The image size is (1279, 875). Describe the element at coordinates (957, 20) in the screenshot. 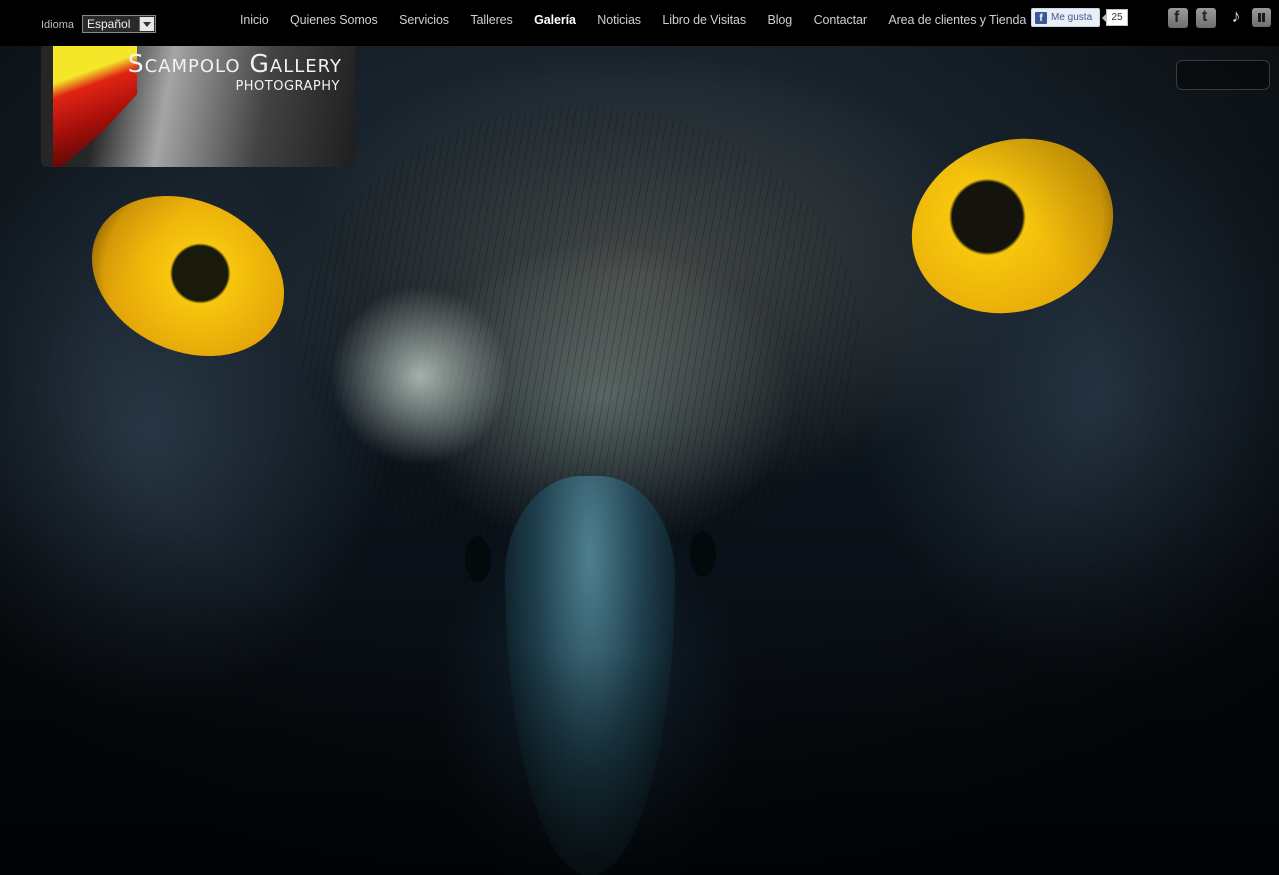

I see `nav-item-area-clientes-tienda: Area de clientes y Tienda` at that location.